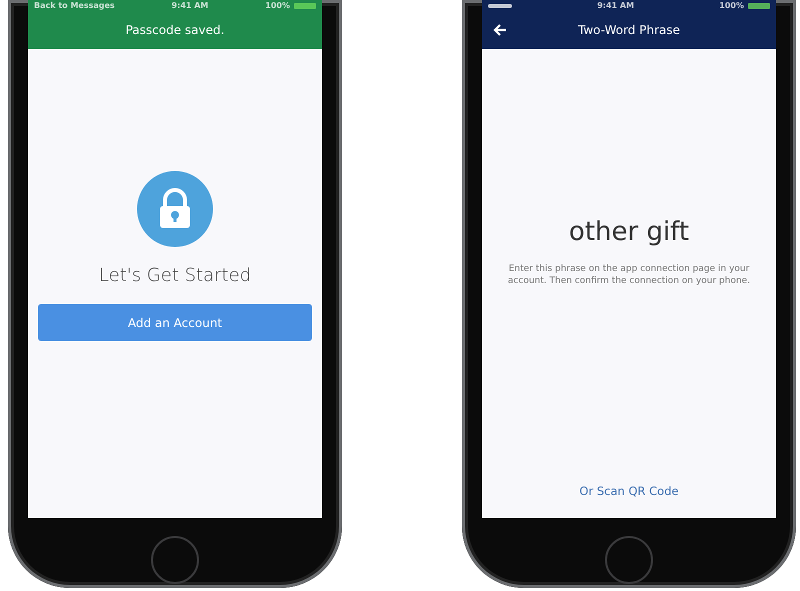  I want to click on screen-title: Two-Word Phrase, so click(629, 30).